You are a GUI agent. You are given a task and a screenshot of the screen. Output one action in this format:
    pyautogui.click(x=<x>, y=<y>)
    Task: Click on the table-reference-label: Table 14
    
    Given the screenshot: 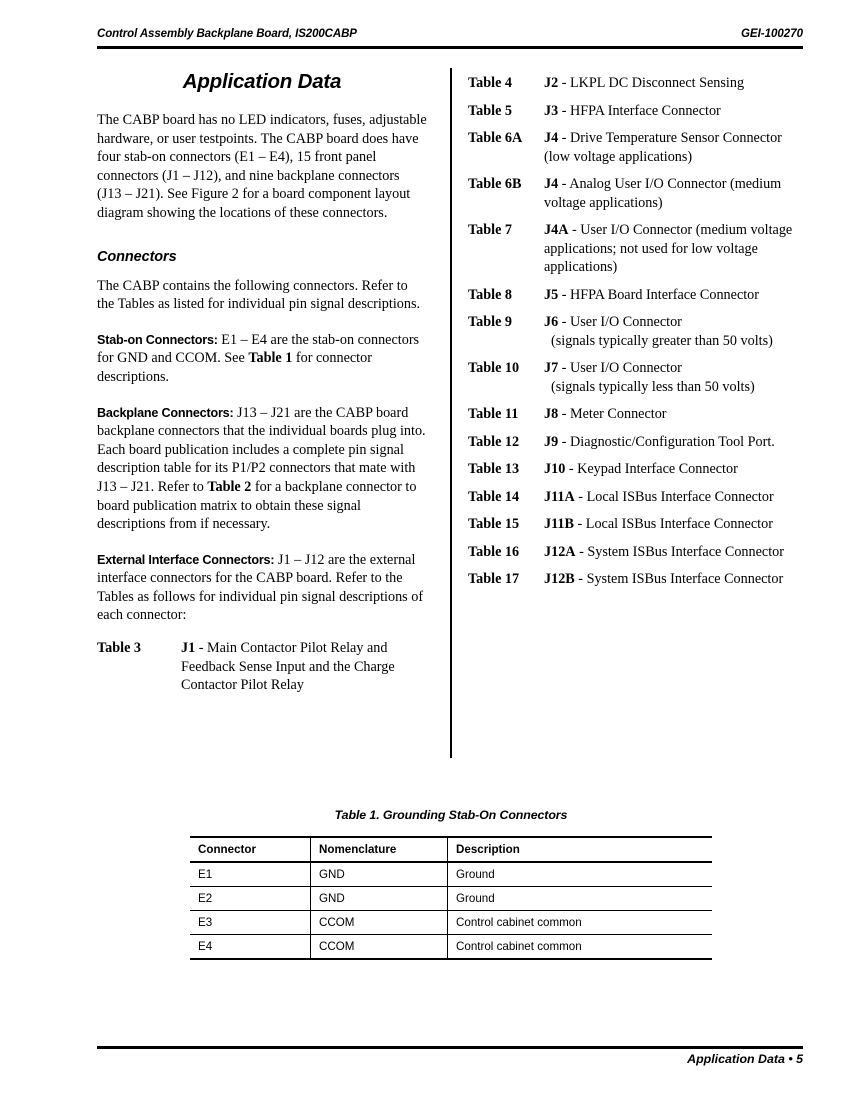 What is the action you would take?
    pyautogui.click(x=494, y=496)
    